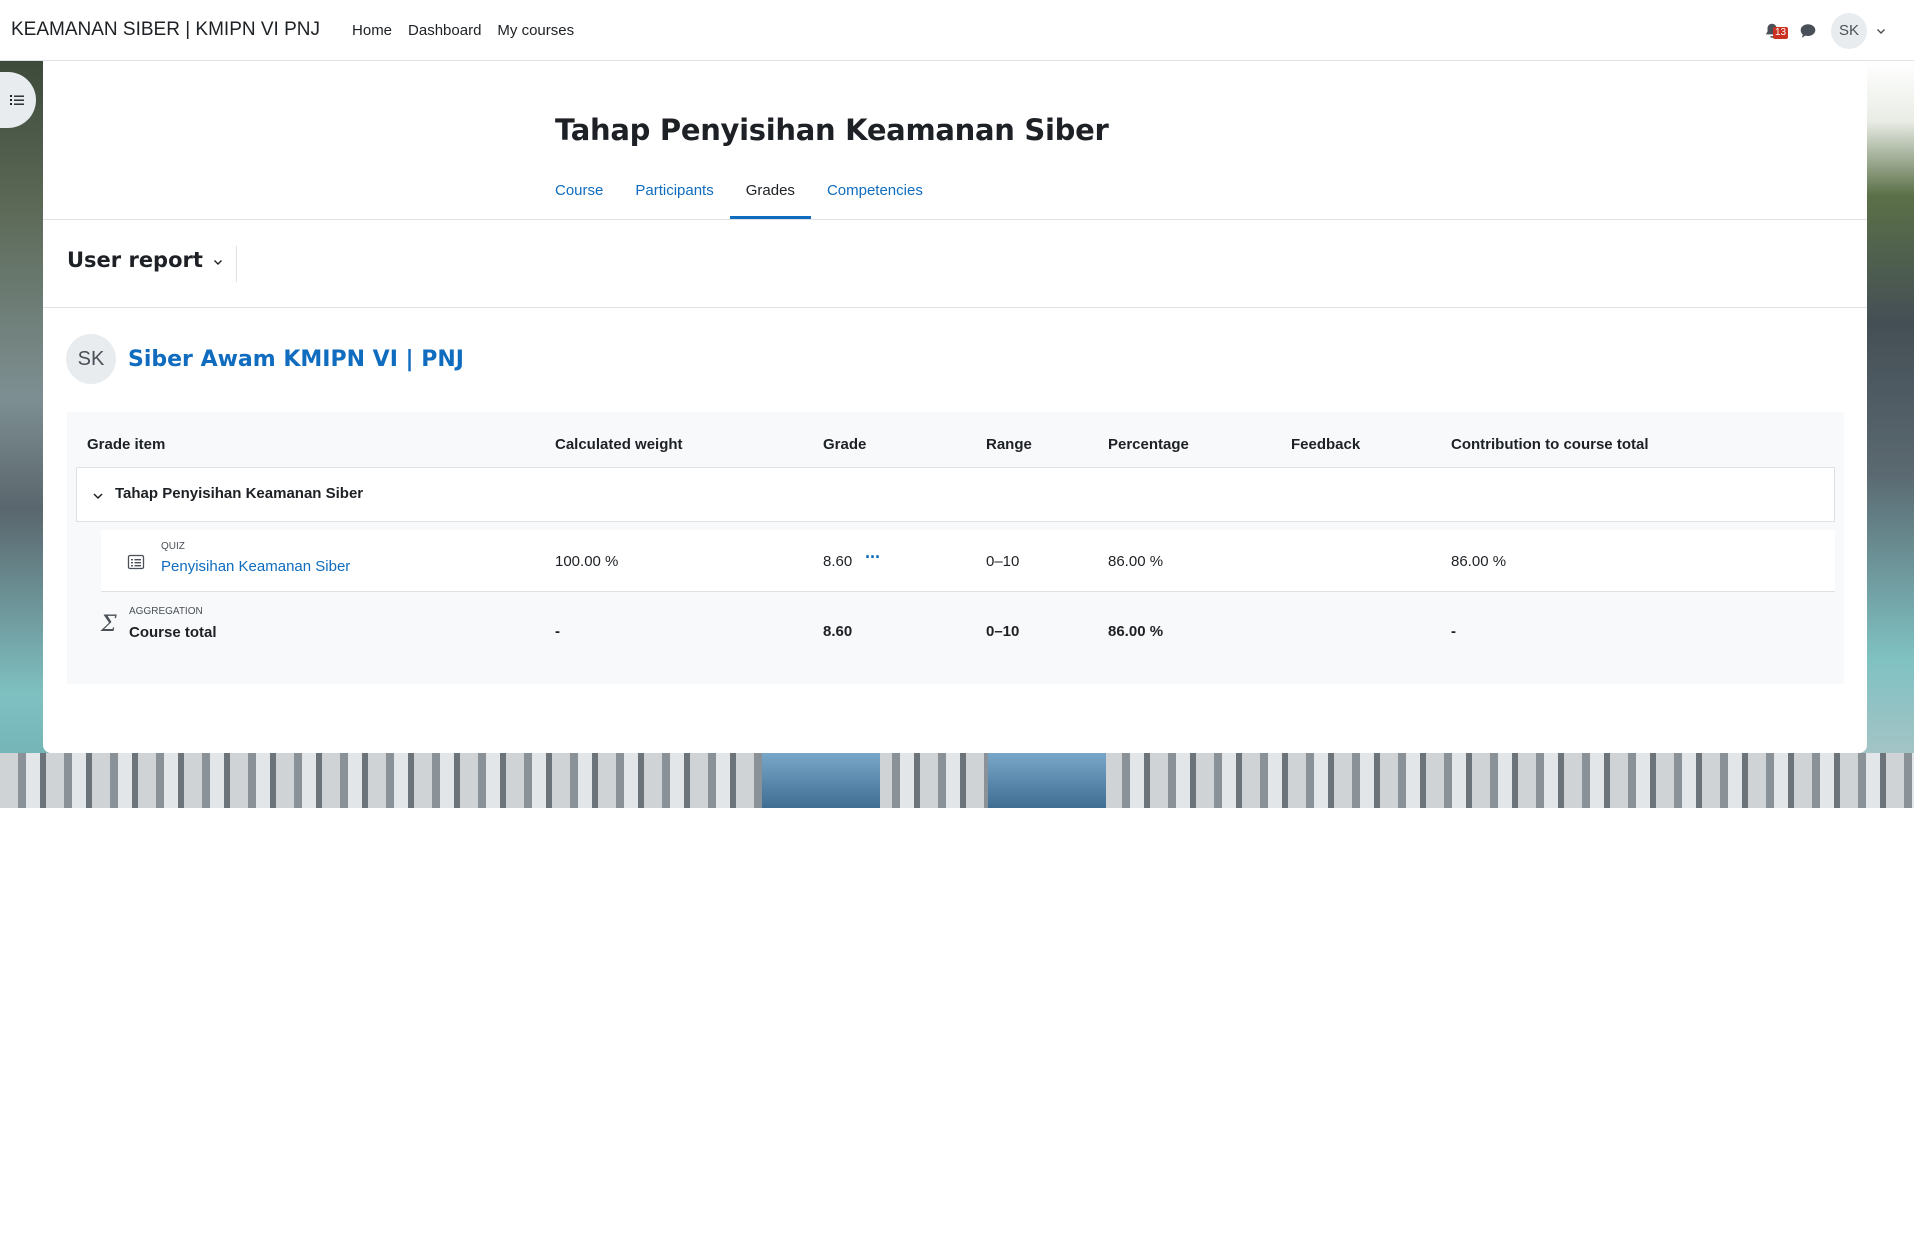 This screenshot has height=1250, width=1914. What do you see at coordinates (109, 624) in the screenshot?
I see `sigma-icon: Σ` at bounding box center [109, 624].